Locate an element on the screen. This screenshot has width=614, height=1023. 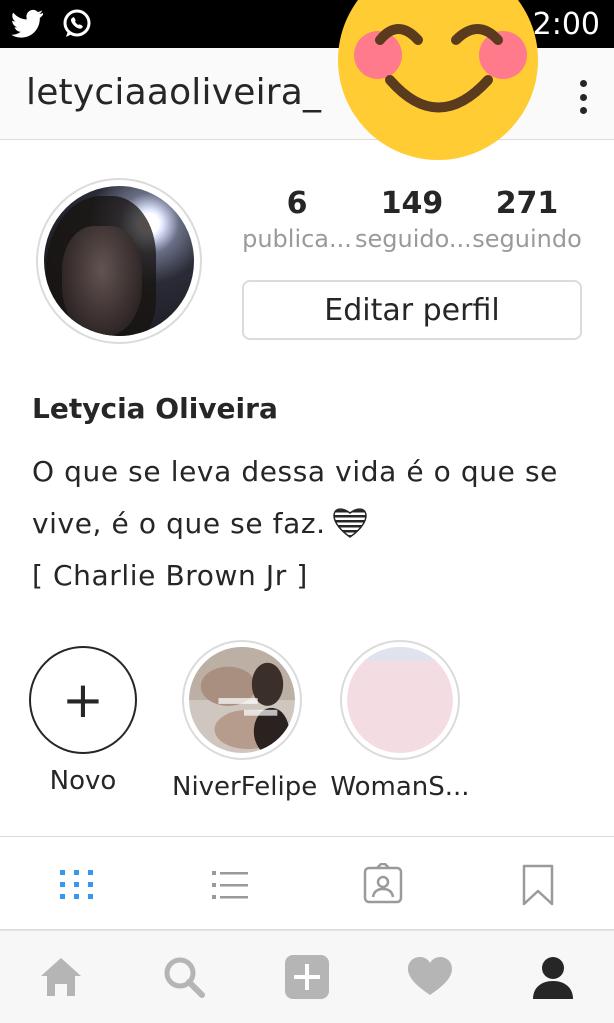
add-highlight-button: + is located at coordinates (83, 700).